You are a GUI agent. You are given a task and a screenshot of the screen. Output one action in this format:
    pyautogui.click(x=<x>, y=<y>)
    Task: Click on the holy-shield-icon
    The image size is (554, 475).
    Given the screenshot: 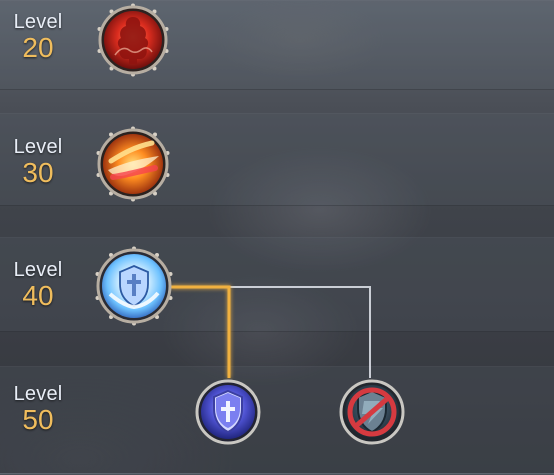 What is the action you would take?
    pyautogui.click(x=134, y=286)
    